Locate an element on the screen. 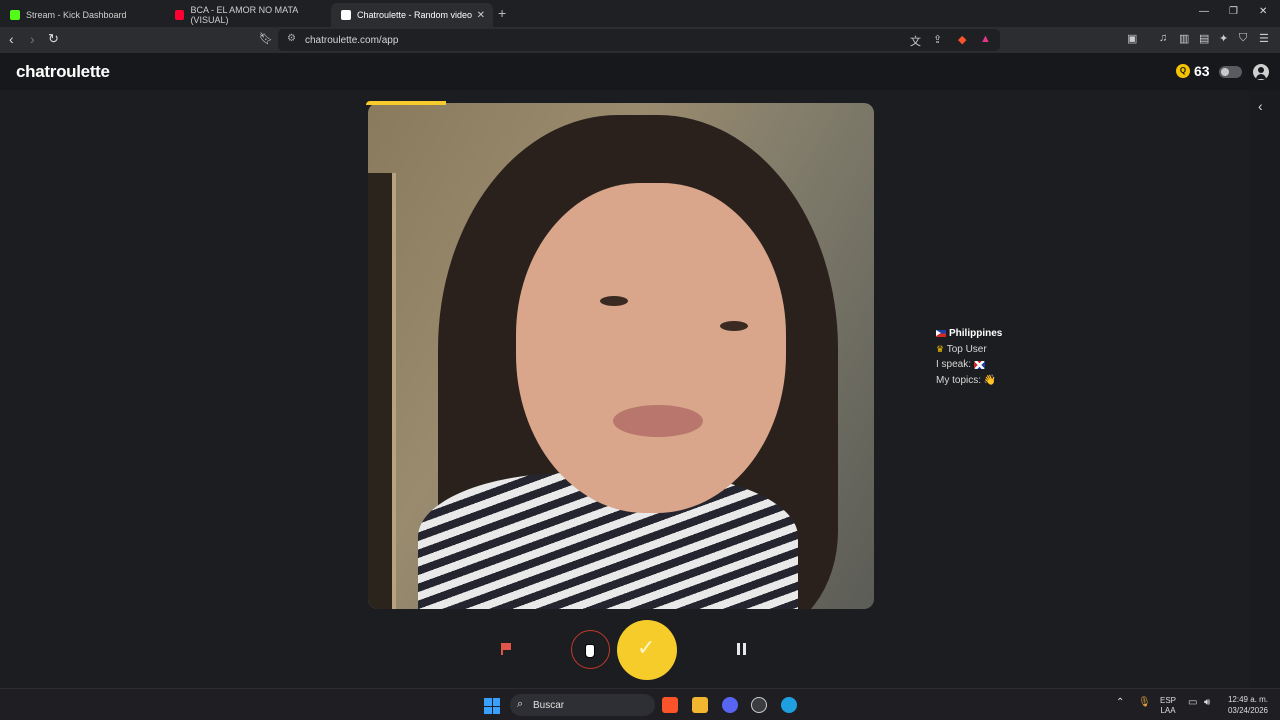 Image resolution: width=1280 pixels, height=720 pixels. tab-chatroulette: Chatroulette - Random video ✕ is located at coordinates (412, 15).